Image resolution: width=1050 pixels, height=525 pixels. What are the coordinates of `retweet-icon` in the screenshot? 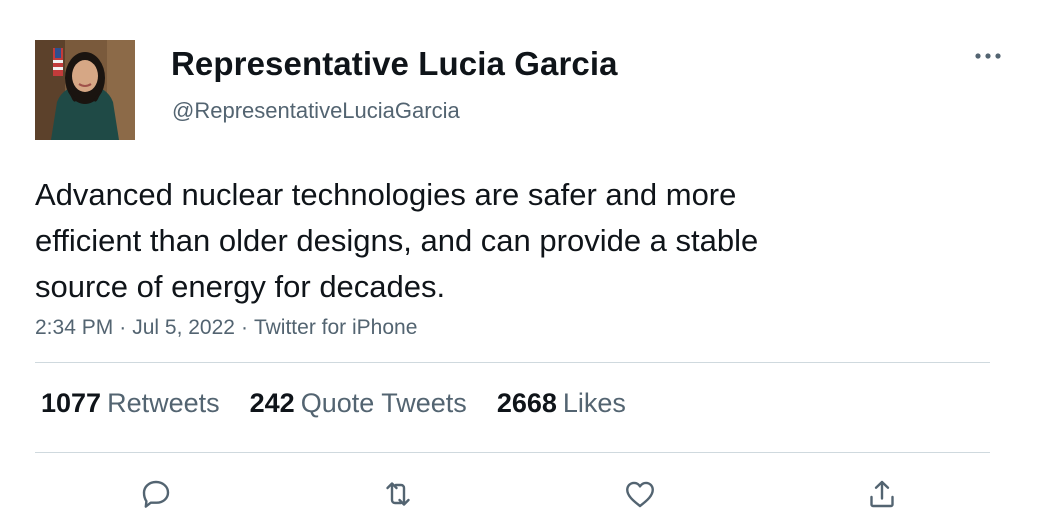 It's located at (398, 494).